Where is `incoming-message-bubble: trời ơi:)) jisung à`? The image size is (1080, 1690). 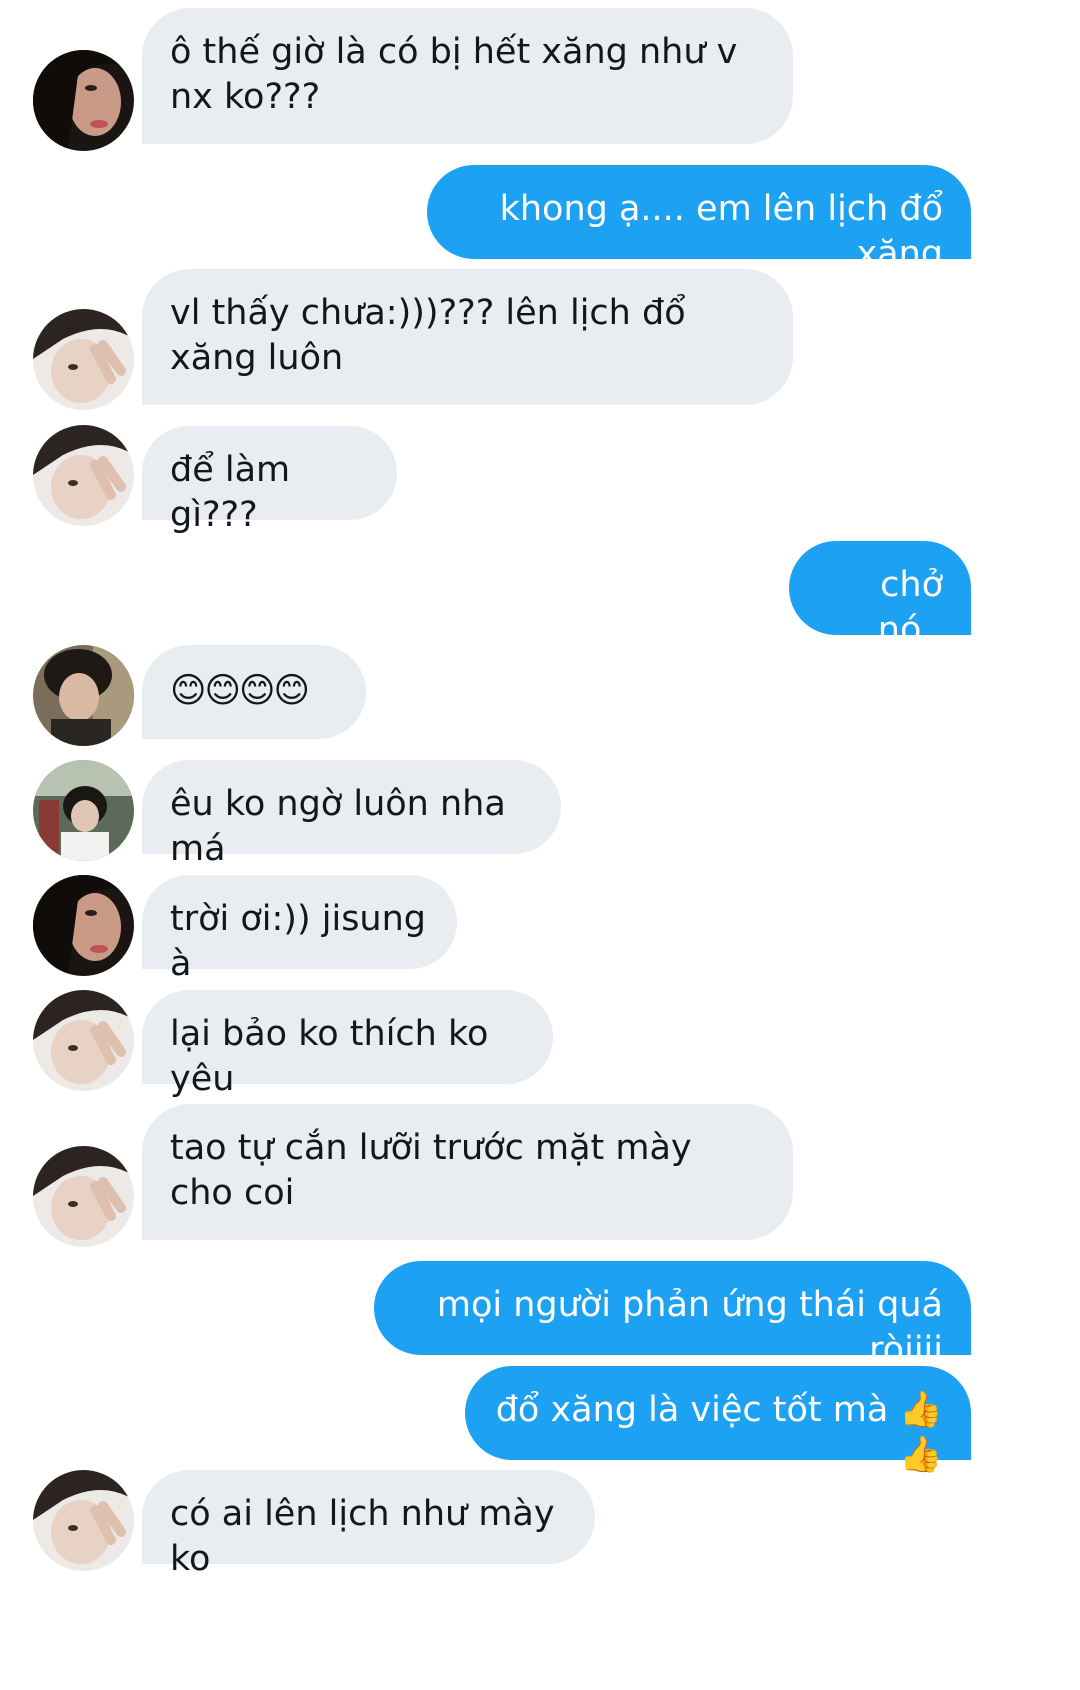
incoming-message-bubble: trời ơi:)) jisung à is located at coordinates (299, 929).